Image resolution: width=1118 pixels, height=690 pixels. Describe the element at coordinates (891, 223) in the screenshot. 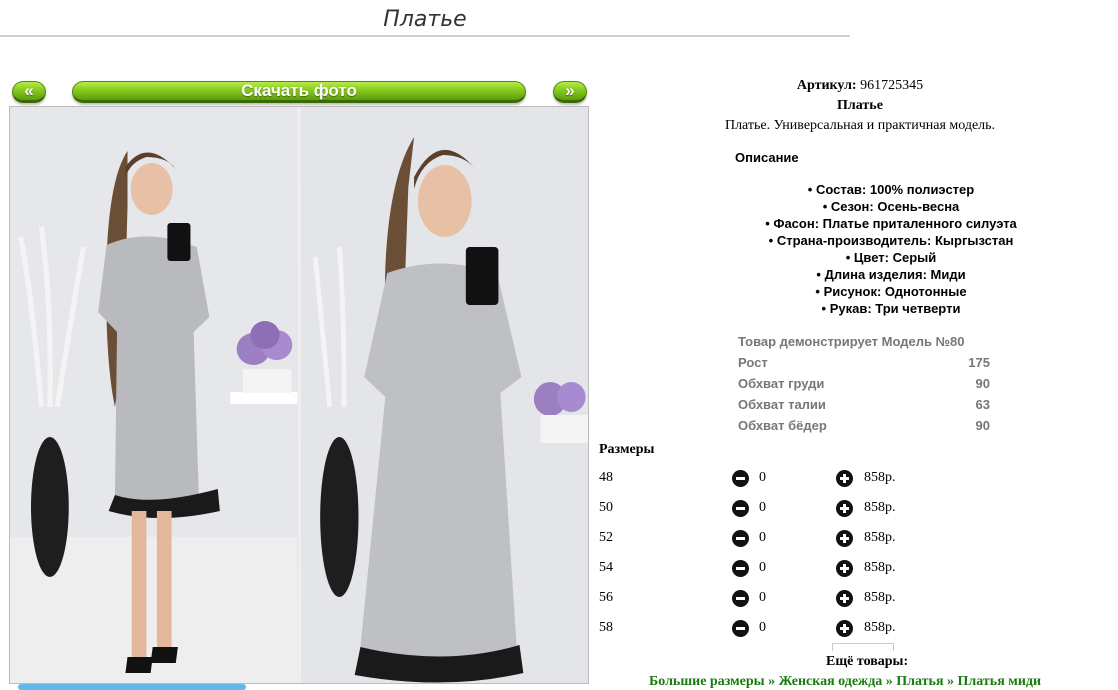

I see `feature-item: Фасон: Платье приталенного силуэта` at that location.